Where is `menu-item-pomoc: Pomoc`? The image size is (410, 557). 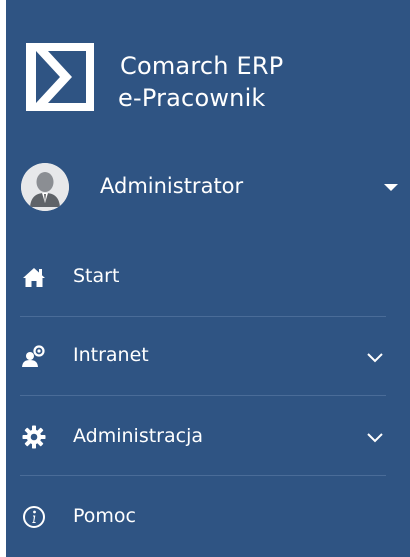
menu-item-pomoc: Pomoc is located at coordinates (208, 517).